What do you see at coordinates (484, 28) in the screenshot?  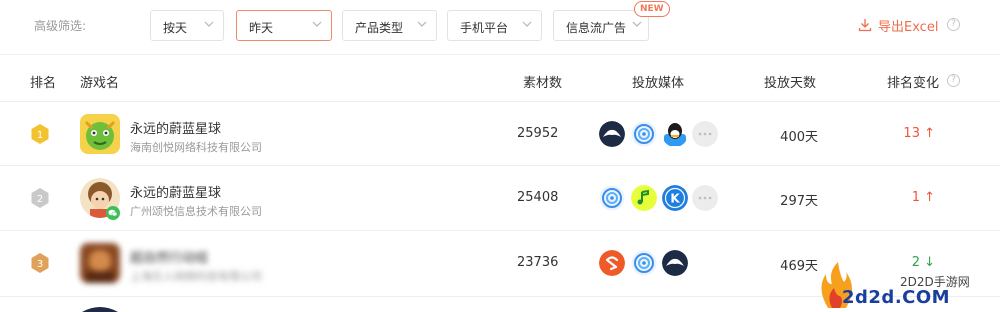 I see `platform-dropdown-label: 手机平台` at bounding box center [484, 28].